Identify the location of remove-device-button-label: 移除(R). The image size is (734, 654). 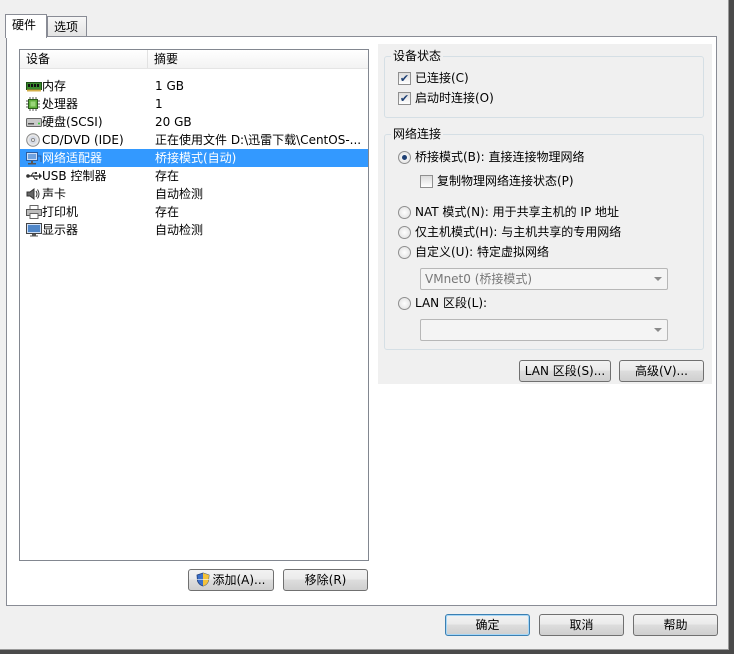
(325, 580).